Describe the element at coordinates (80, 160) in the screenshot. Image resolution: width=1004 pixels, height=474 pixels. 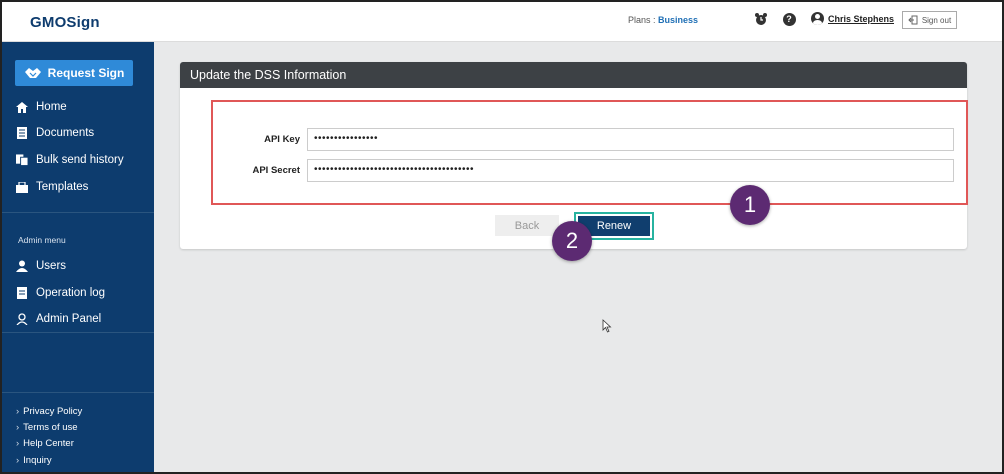
I see `sidebar-item-label: Bulk send history` at that location.